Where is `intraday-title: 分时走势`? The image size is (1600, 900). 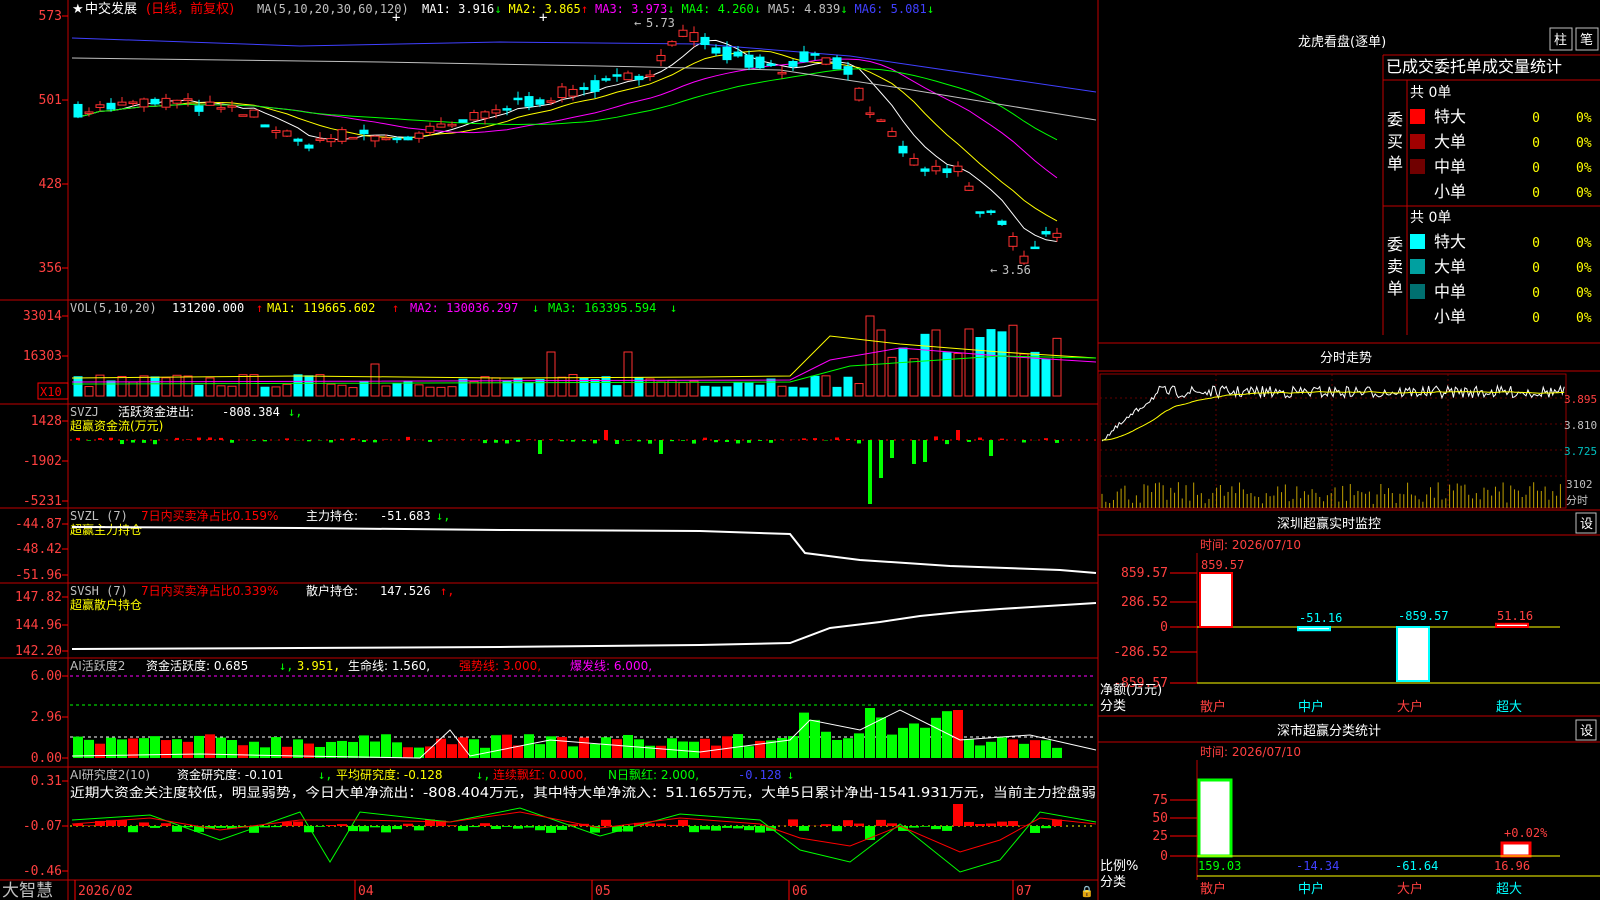 intraday-title: 分时走势 is located at coordinates (1346, 358).